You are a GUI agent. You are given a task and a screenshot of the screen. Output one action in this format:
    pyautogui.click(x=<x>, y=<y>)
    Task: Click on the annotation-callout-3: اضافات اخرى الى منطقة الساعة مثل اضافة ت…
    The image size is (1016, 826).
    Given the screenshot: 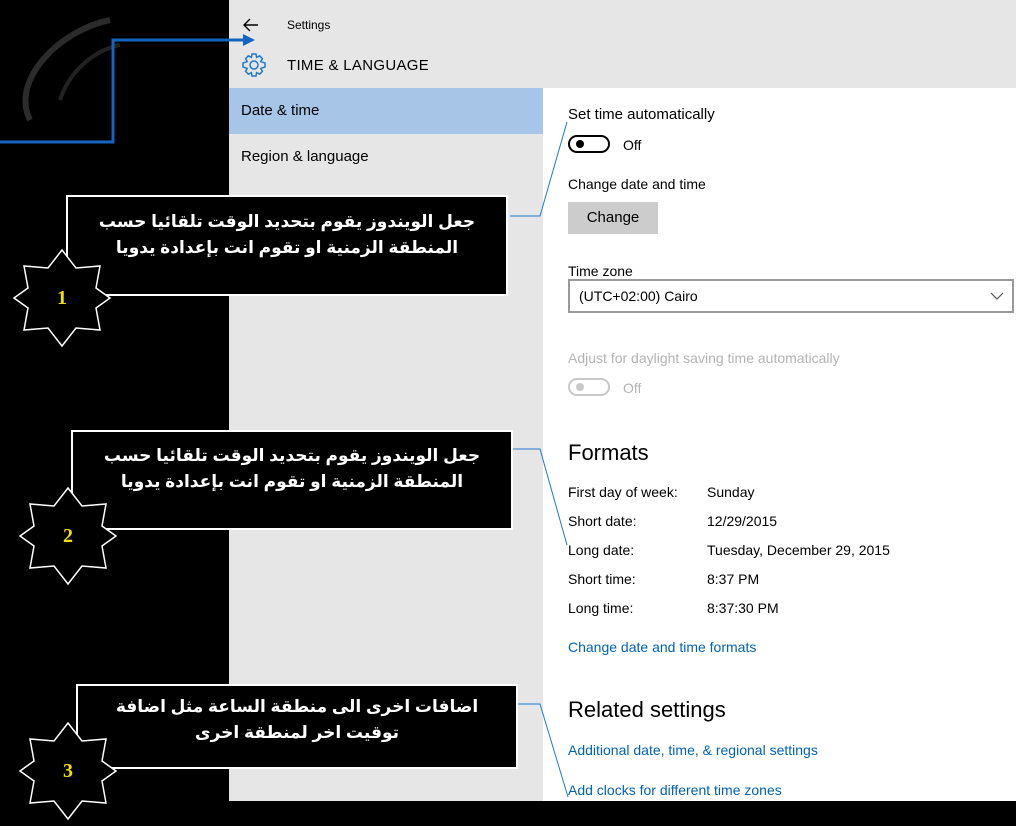 What is the action you would take?
    pyautogui.click(x=297, y=726)
    